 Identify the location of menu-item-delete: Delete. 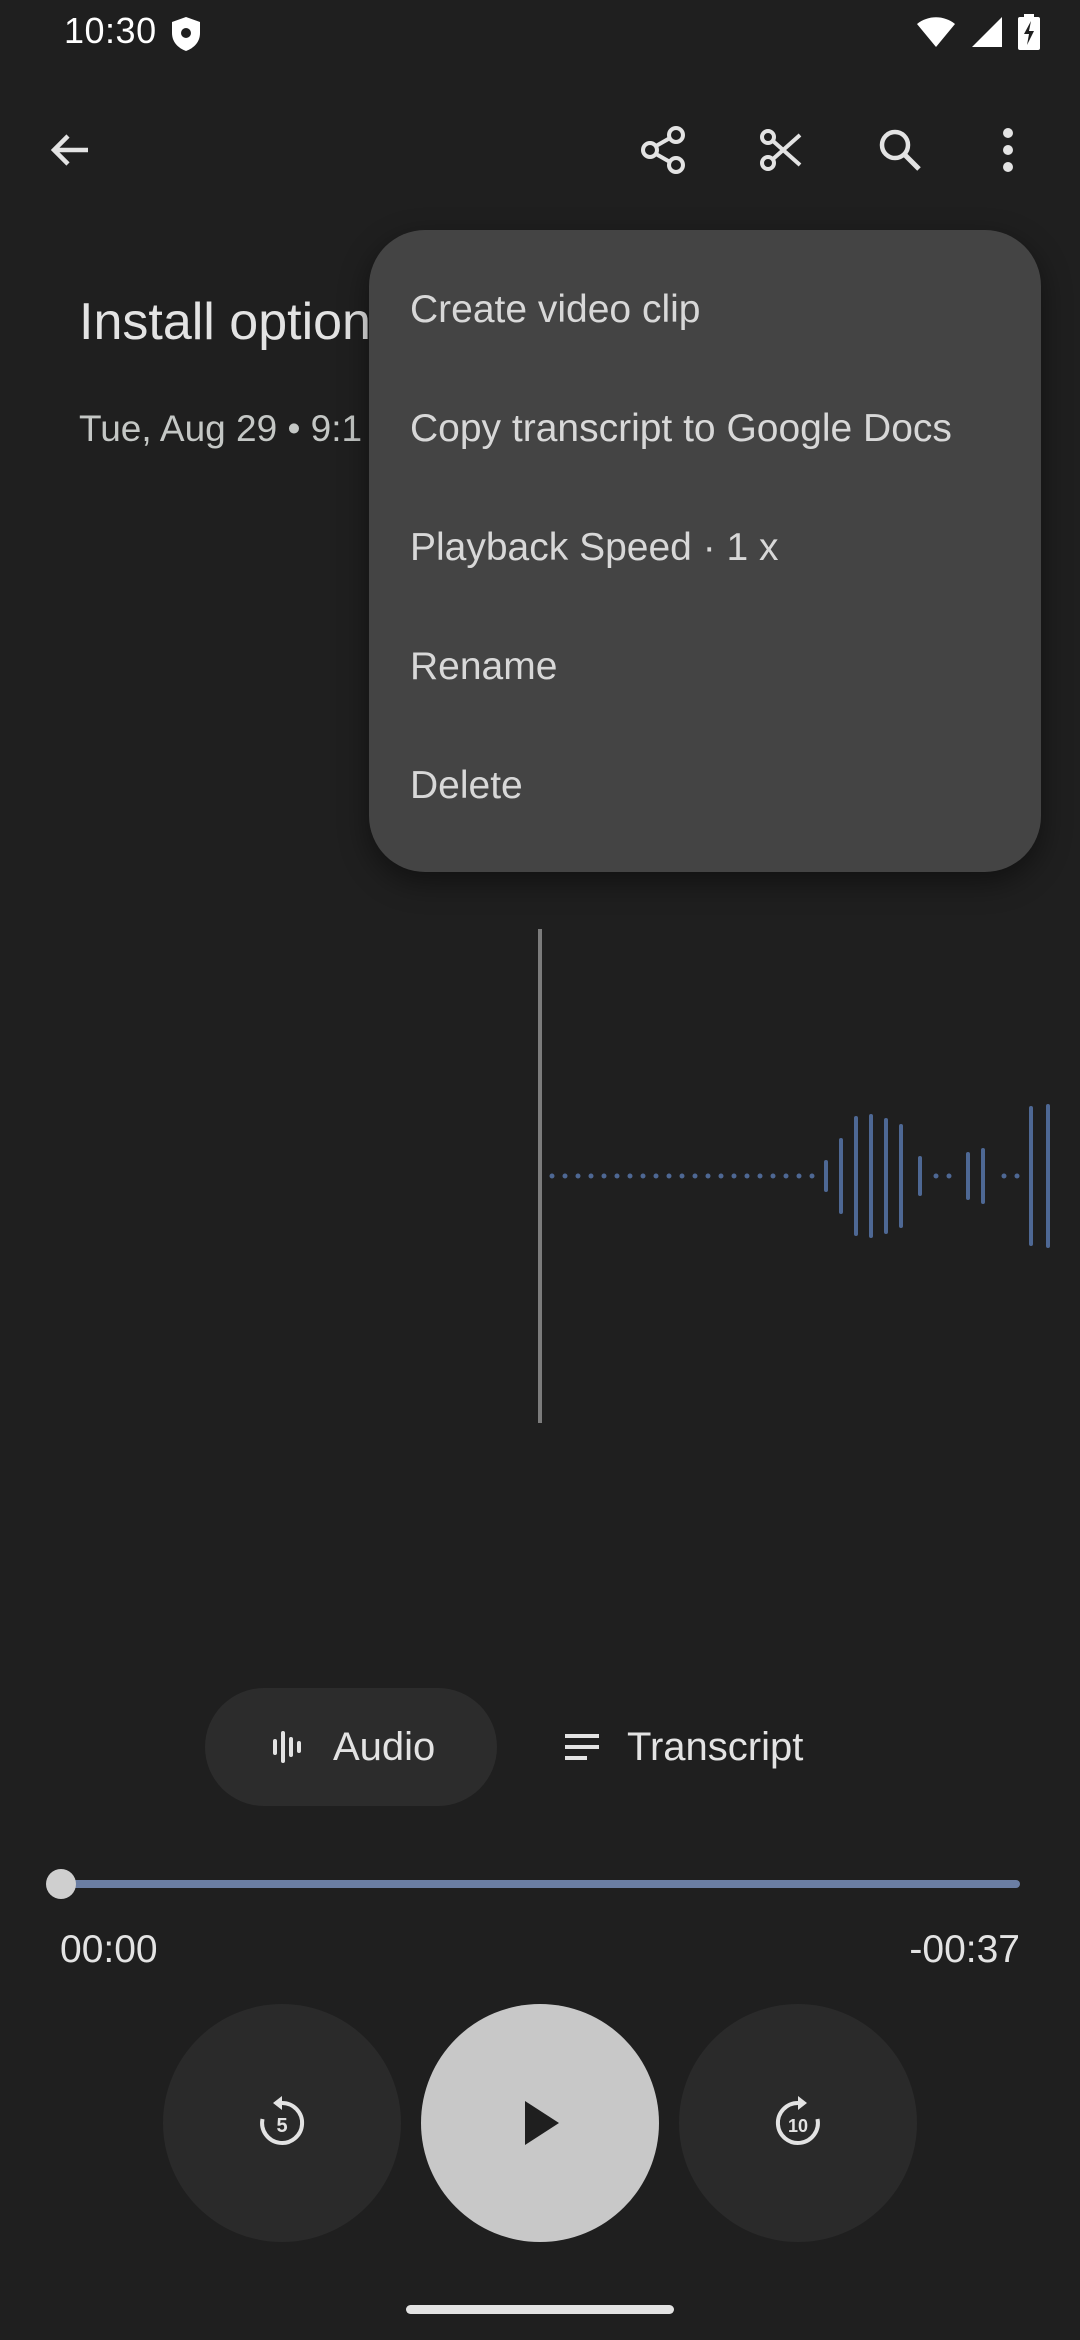
(466, 786).